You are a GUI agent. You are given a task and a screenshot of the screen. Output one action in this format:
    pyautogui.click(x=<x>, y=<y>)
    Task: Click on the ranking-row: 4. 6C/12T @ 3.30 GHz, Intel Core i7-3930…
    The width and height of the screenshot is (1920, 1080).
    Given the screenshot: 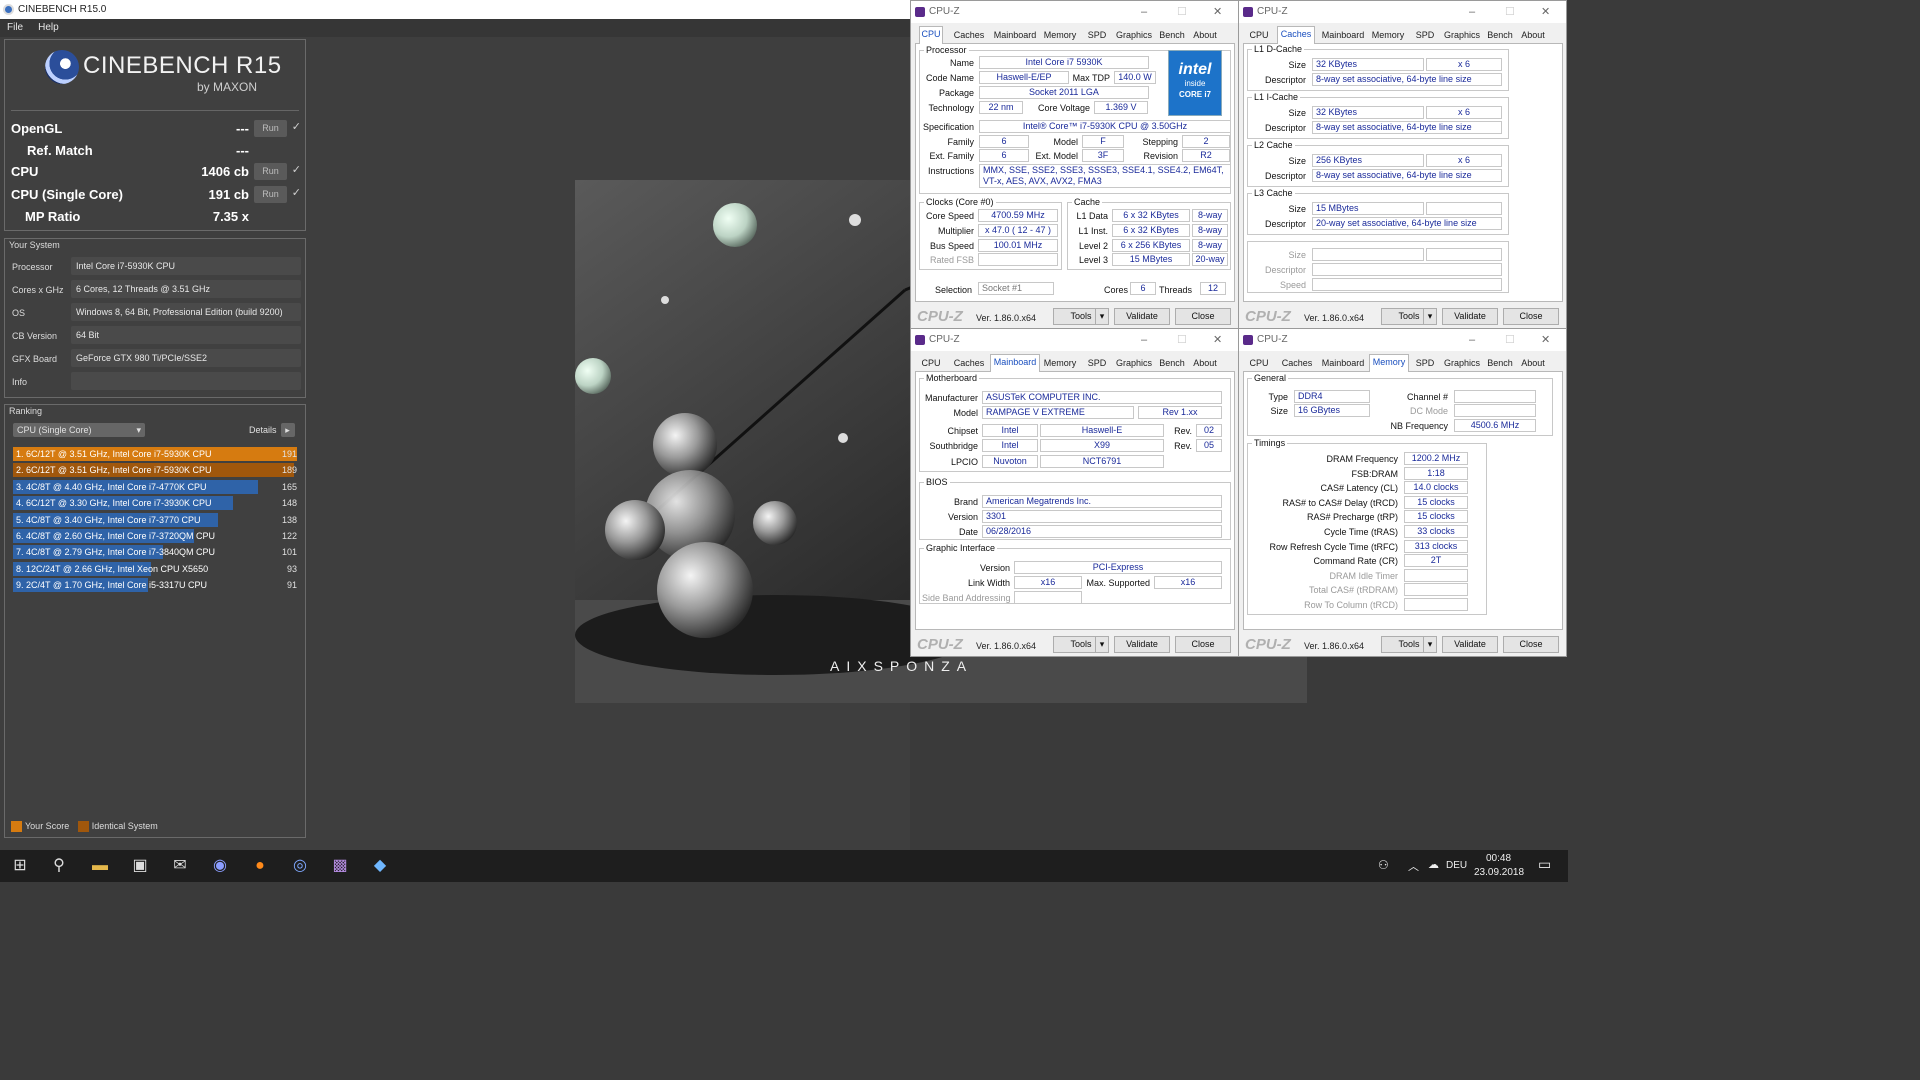 What is the action you would take?
    pyautogui.click(x=156, y=503)
    